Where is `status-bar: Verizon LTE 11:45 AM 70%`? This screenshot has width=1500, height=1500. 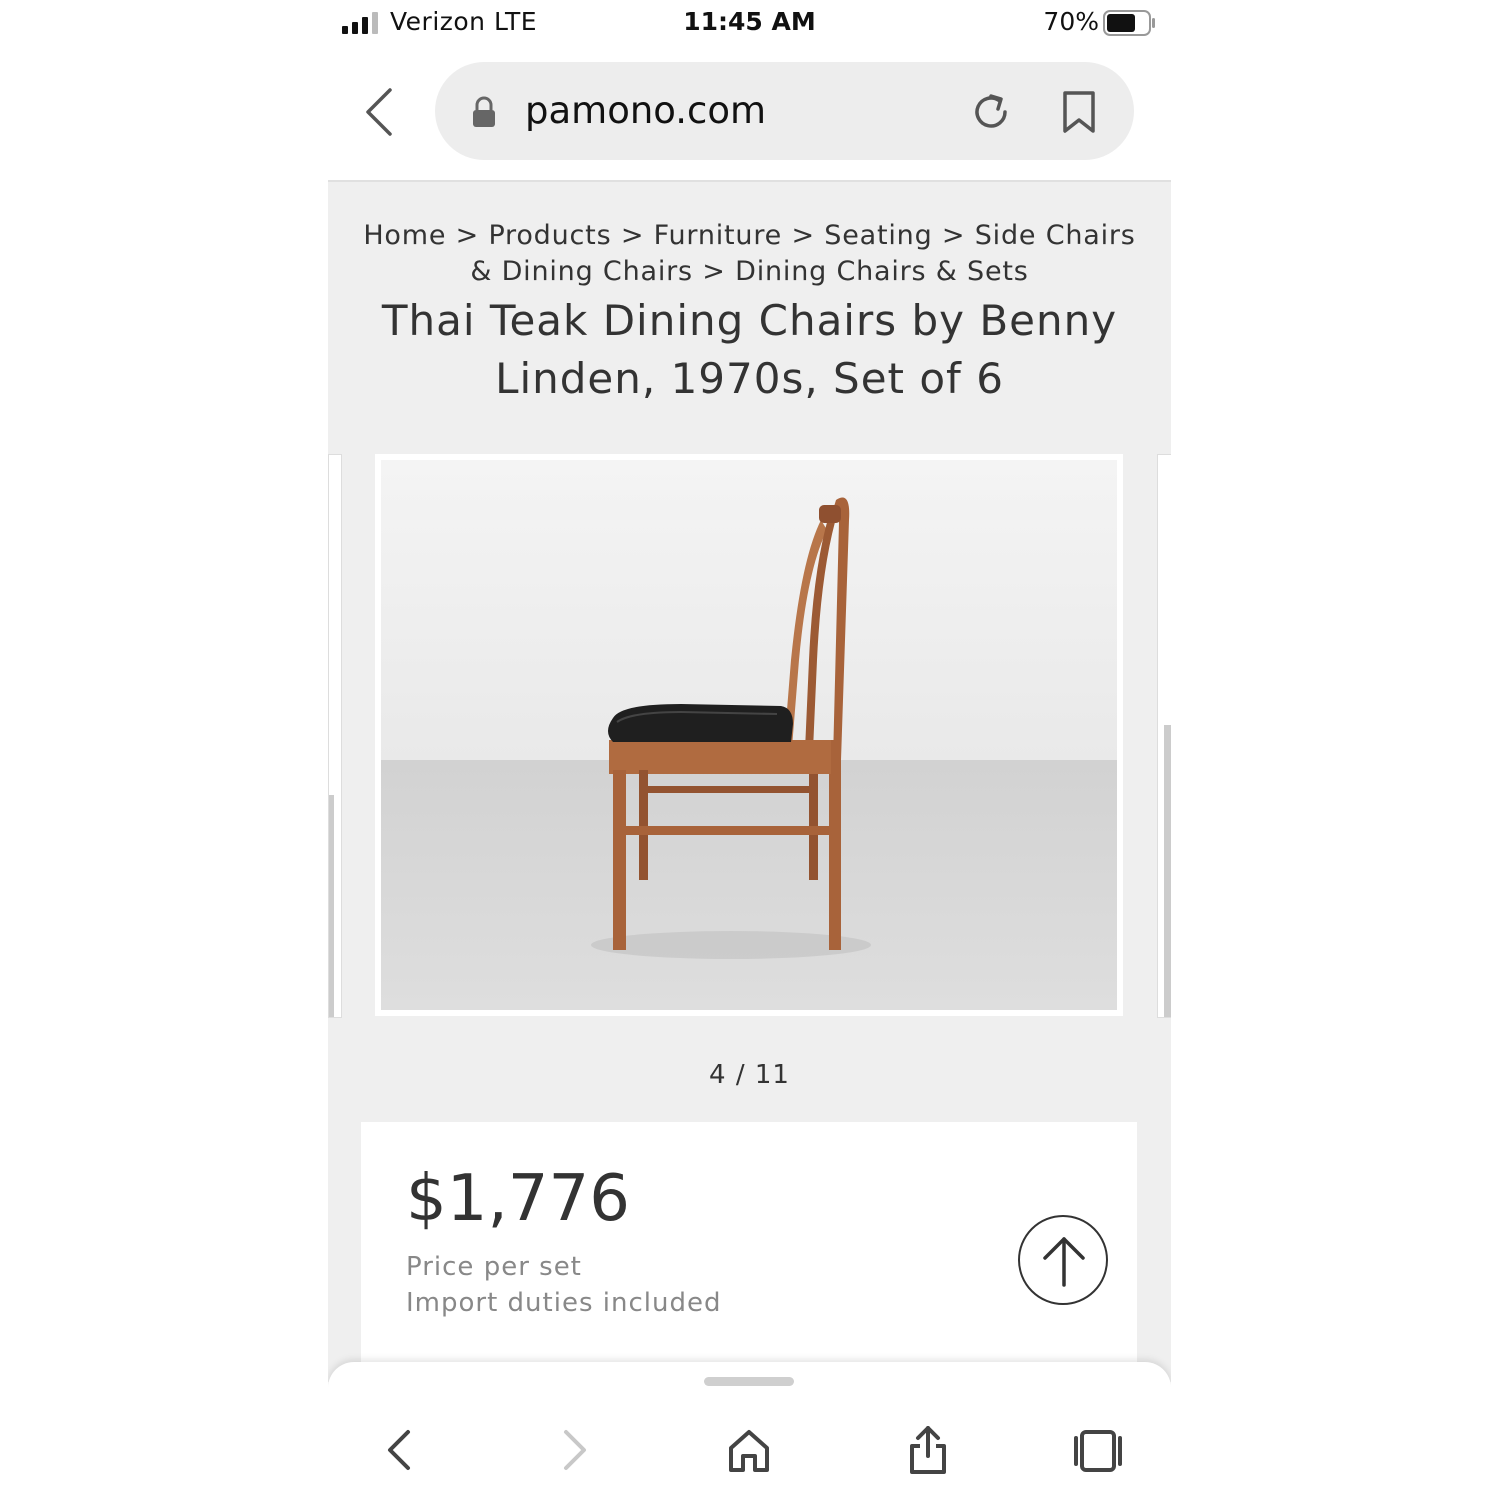 status-bar: Verizon LTE 11:45 AM 70% is located at coordinates (749, 23).